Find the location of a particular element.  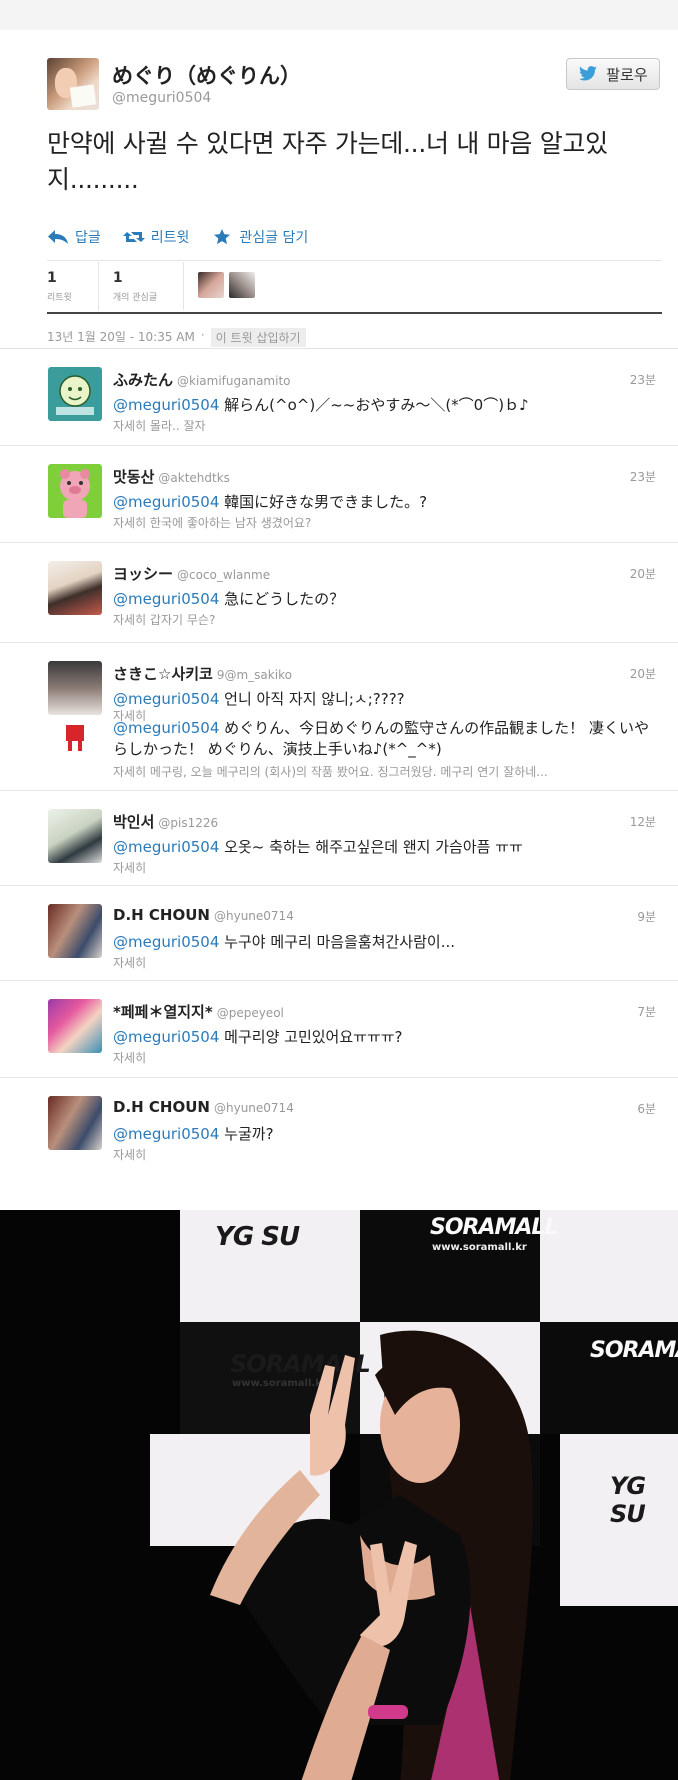

reply-text: @meguri0504 解らん(^o^)／~~おやすみ～＼(*⌒0⌒)ｂ♪ is located at coordinates (321, 404).